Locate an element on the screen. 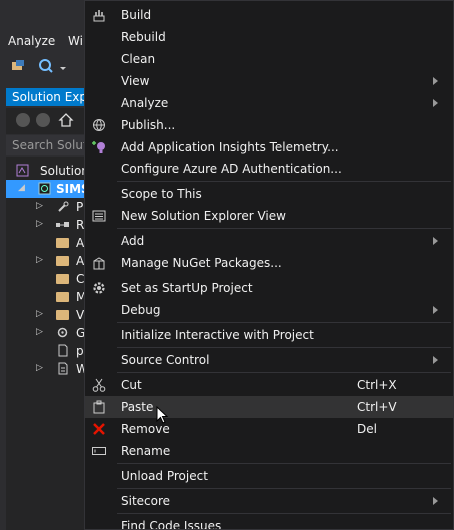 Image resolution: width=454 pixels, height=530 pixels. build-icon is located at coordinates (99, 15).